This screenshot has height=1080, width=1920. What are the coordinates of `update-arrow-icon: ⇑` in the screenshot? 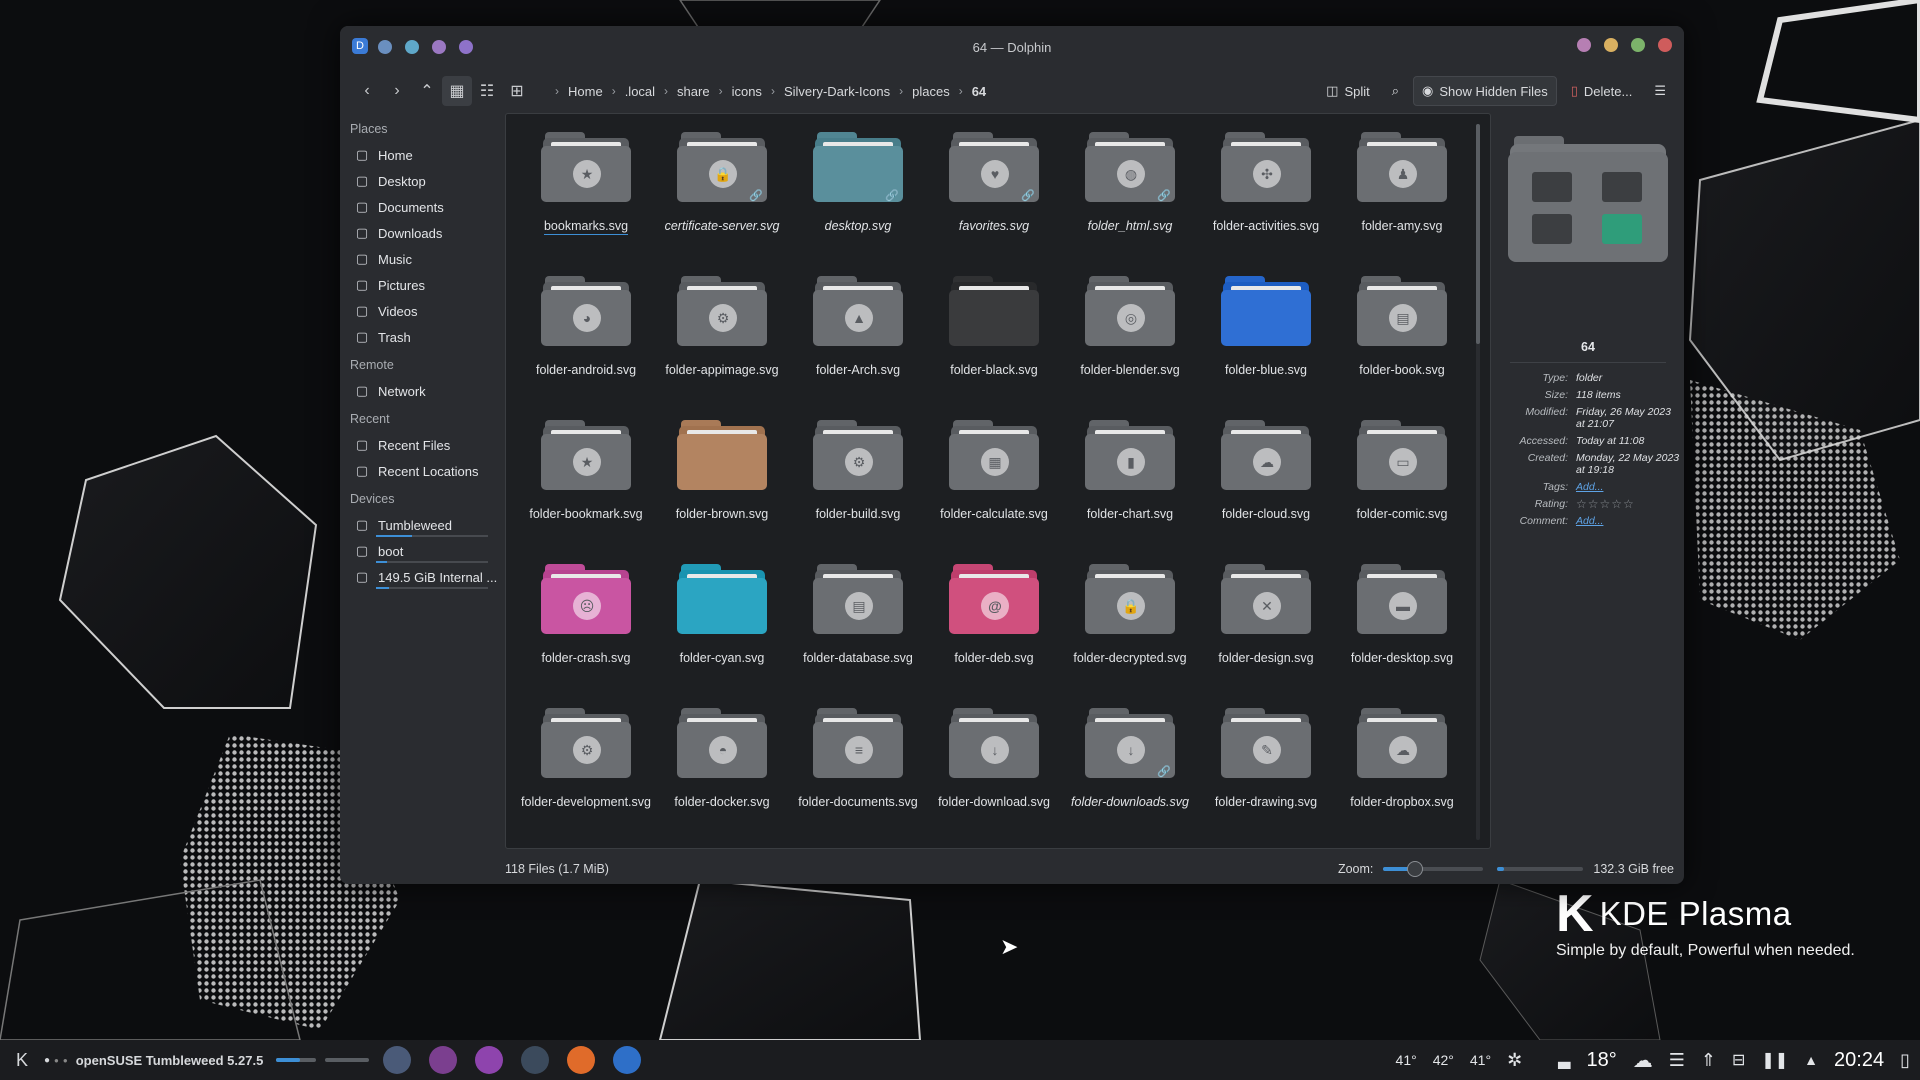 It's located at (1708, 1060).